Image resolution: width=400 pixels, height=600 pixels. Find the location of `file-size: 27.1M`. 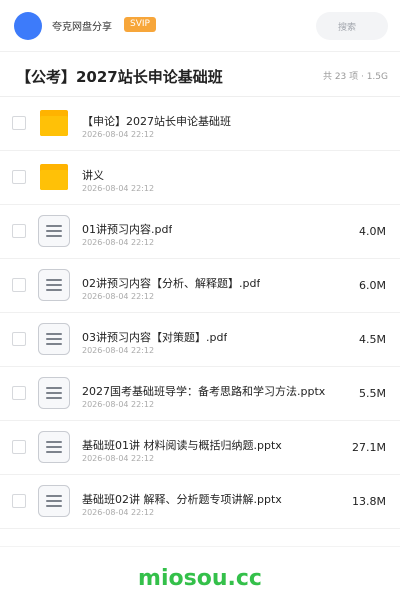

file-size: 27.1M is located at coordinates (369, 447).